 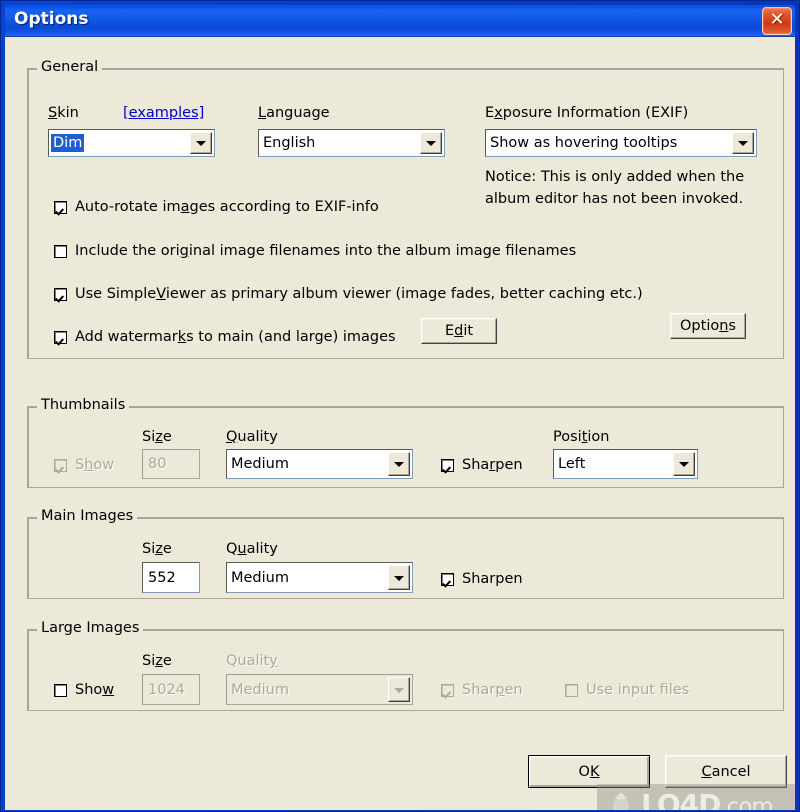 What do you see at coordinates (63, 113) in the screenshot?
I see `skin-label: Skin` at bounding box center [63, 113].